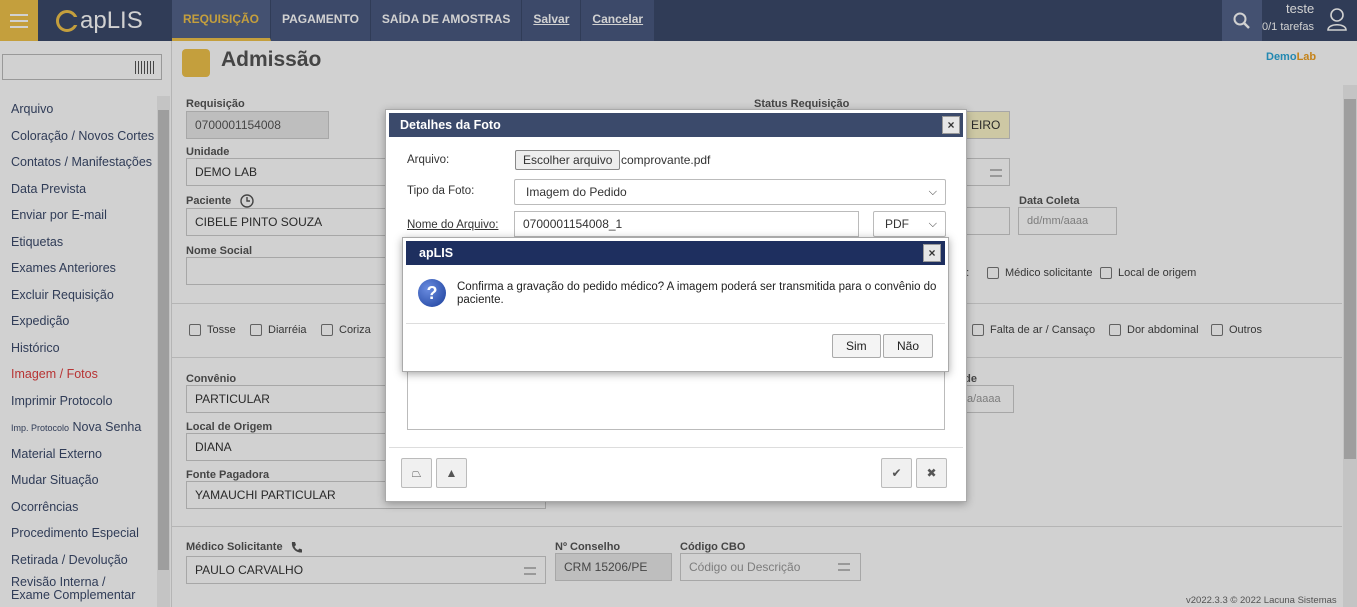 Image resolution: width=1357 pixels, height=607 pixels. What do you see at coordinates (897, 224) in the screenshot?
I see `extension-value: PDF` at bounding box center [897, 224].